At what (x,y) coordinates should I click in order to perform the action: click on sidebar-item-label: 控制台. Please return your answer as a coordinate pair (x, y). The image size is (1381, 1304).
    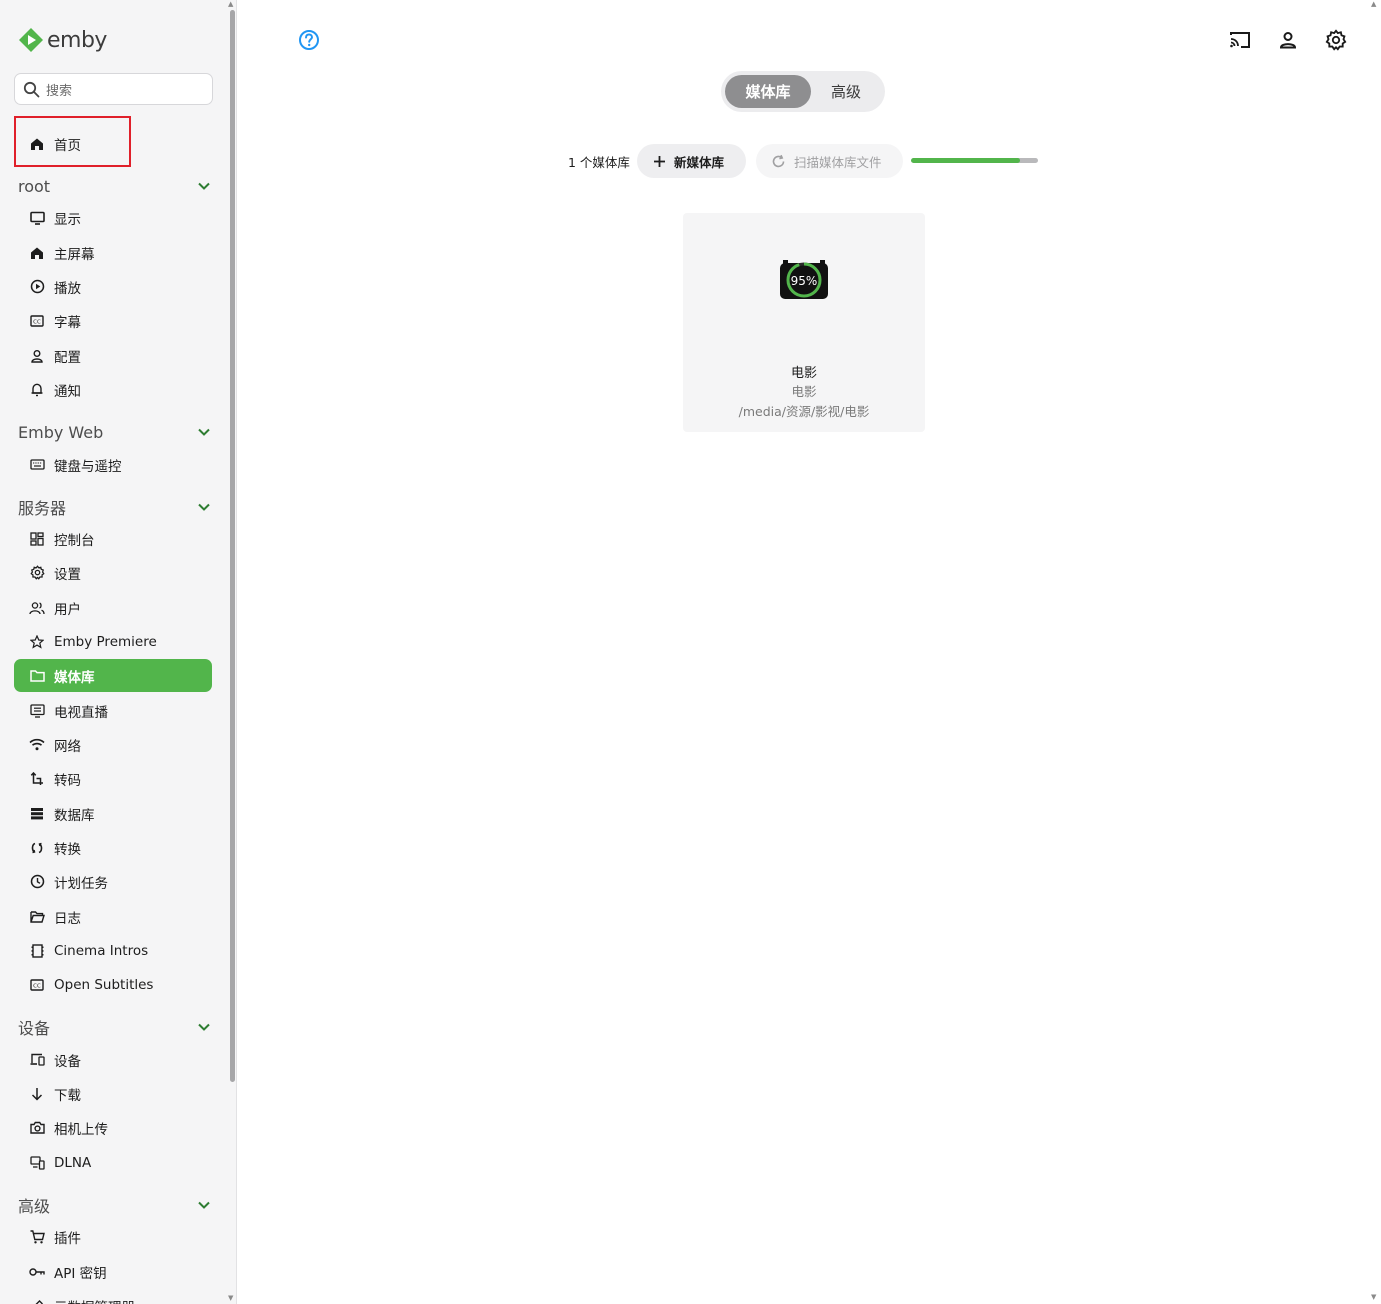
    Looking at the image, I should click on (74, 540).